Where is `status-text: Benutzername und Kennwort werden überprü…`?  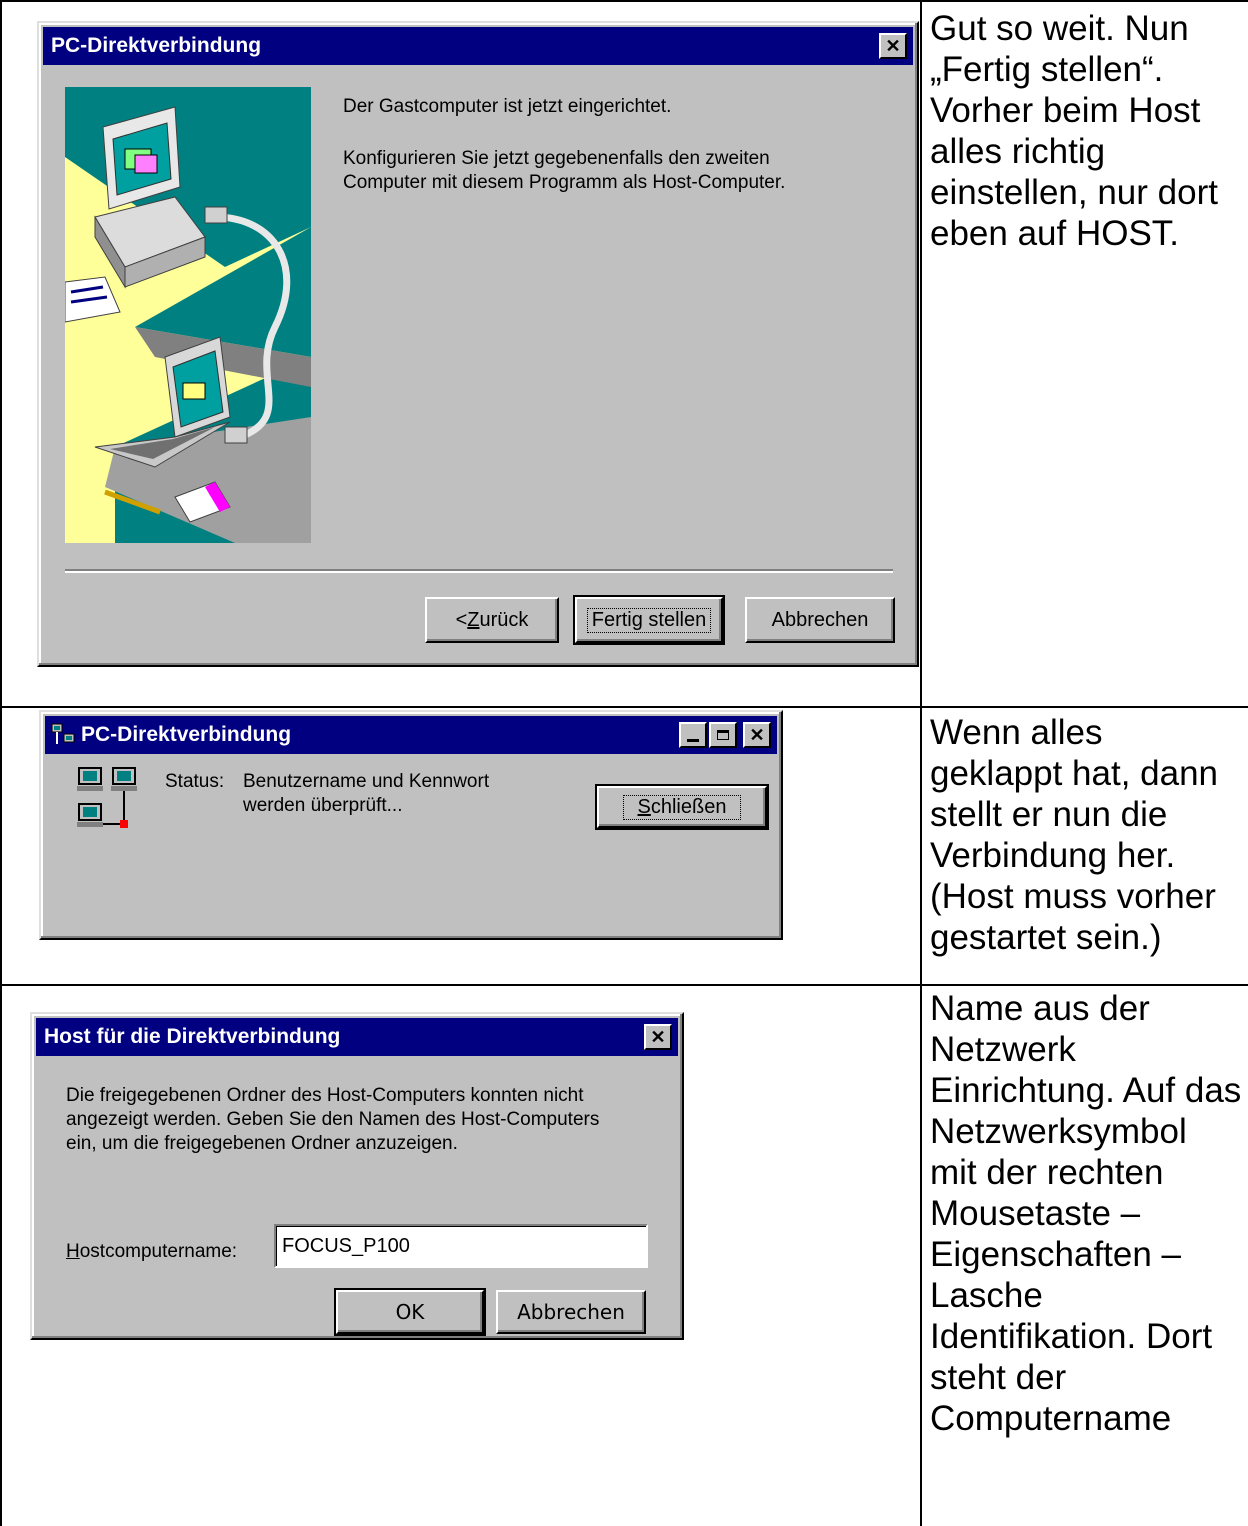 status-text: Benutzername und Kennwort werden überprü… is located at coordinates (366, 793).